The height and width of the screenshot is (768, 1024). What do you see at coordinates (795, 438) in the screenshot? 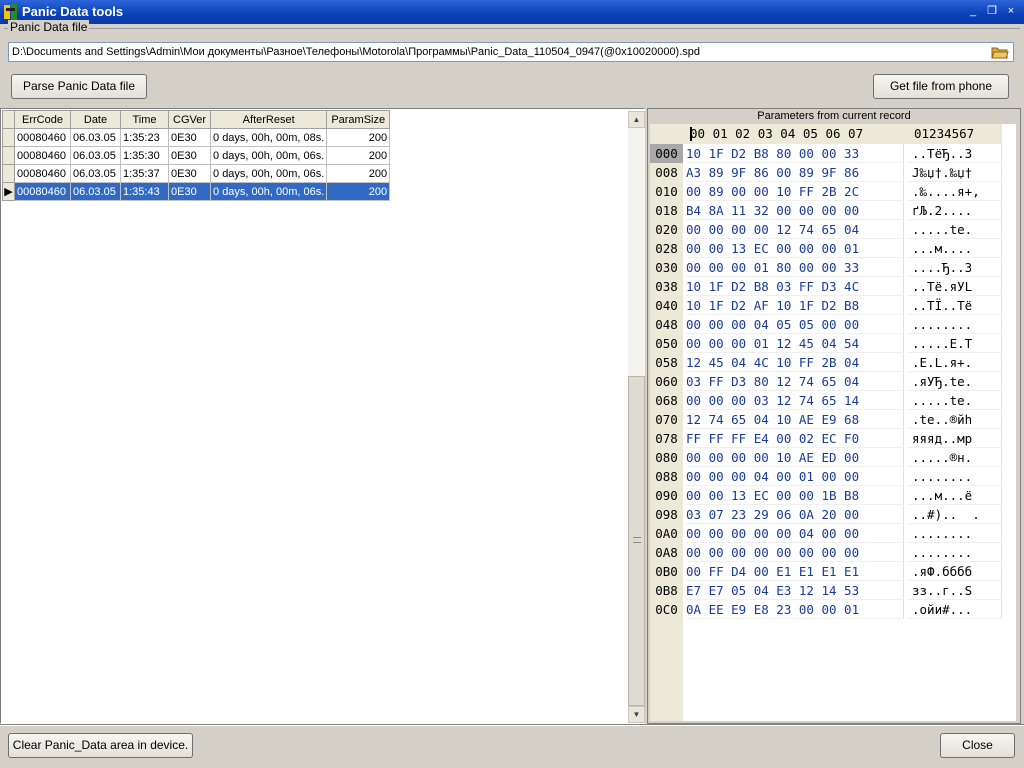
I see `hex-bytes: FF FF FF E4 00 02 EC F0` at bounding box center [795, 438].